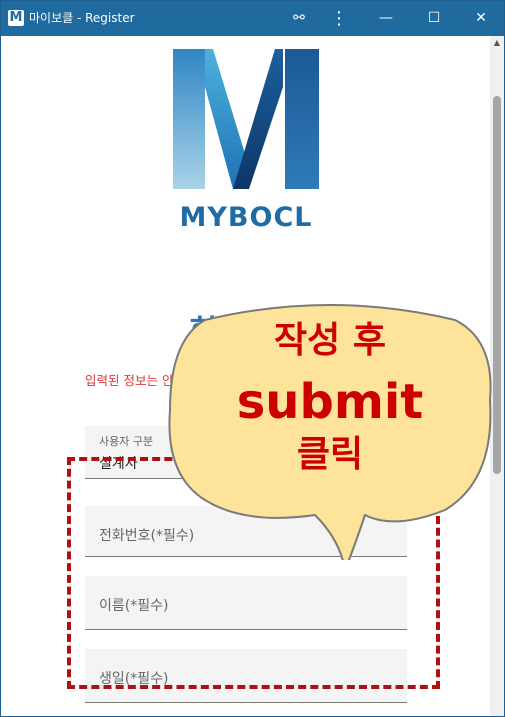 The height and width of the screenshot is (717, 505). Describe the element at coordinates (386, 18) in the screenshot. I see `minimize-button: —` at that location.